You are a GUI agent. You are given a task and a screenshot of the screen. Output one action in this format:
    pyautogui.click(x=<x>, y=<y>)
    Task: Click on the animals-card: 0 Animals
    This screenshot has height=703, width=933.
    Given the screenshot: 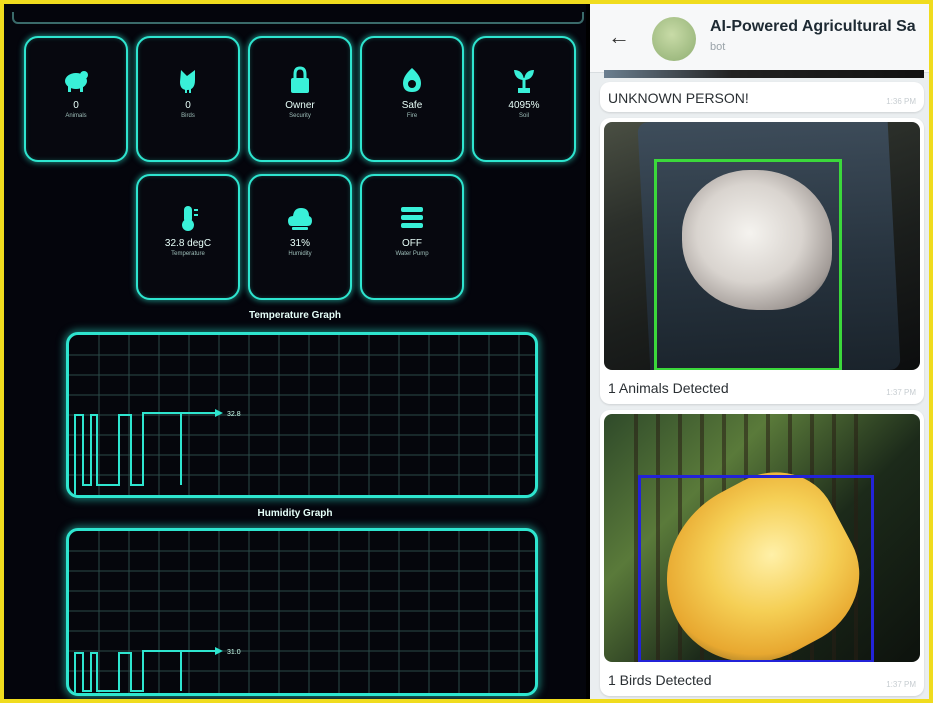 What is the action you would take?
    pyautogui.click(x=76, y=99)
    